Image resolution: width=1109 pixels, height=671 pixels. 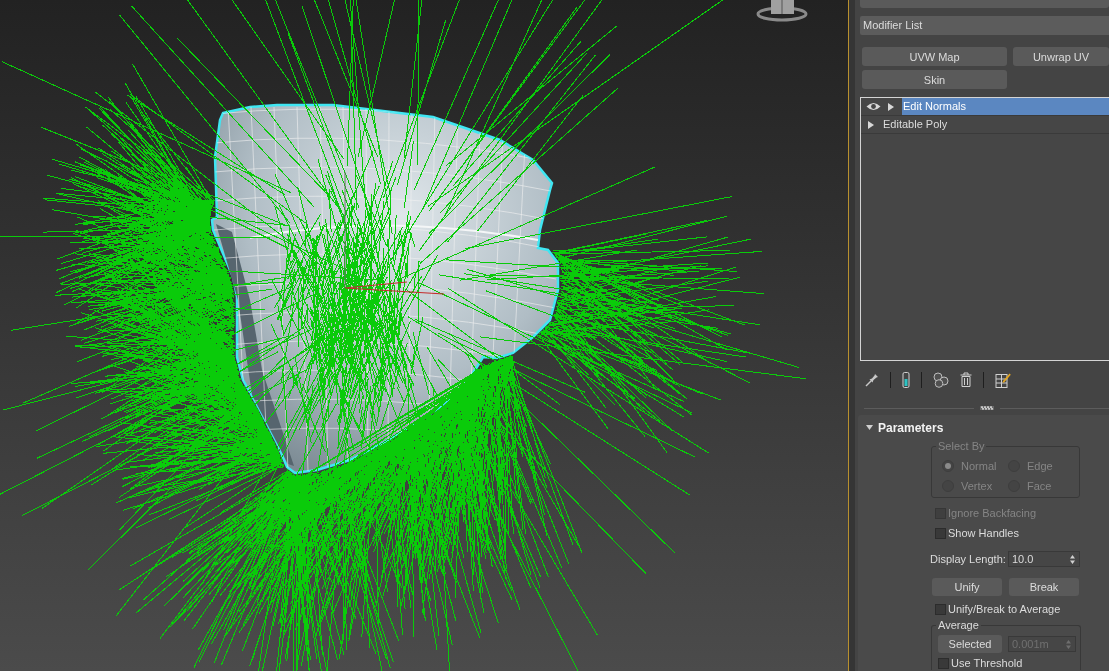 I want to click on checkbox-label: Unify/Break to Average, so click(x=1004, y=609).